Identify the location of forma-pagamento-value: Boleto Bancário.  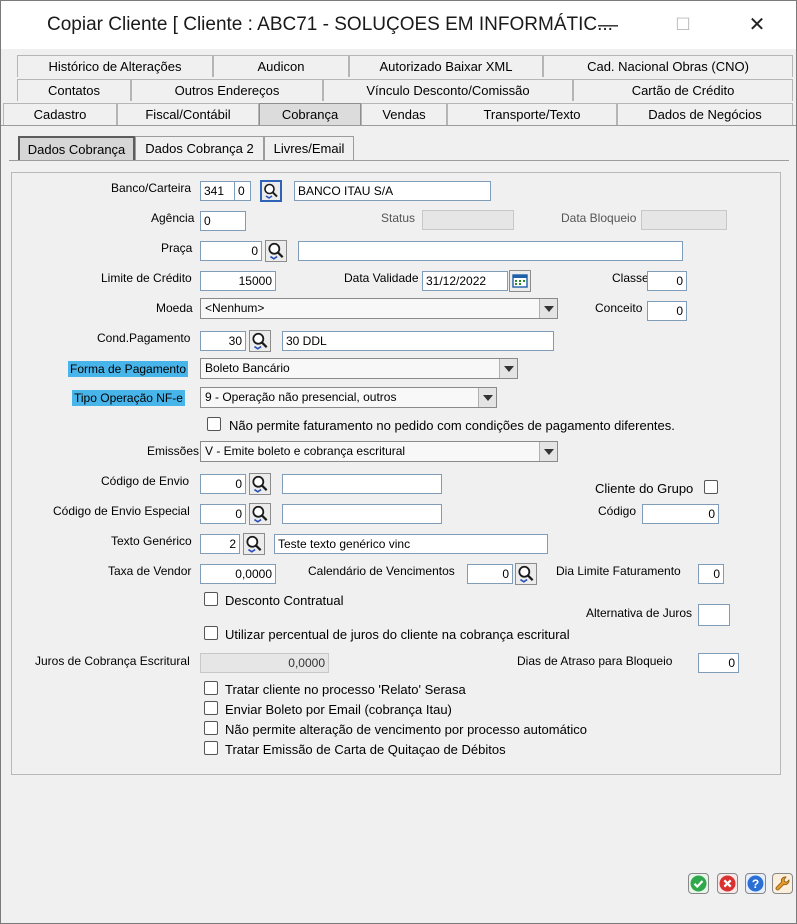
(247, 368).